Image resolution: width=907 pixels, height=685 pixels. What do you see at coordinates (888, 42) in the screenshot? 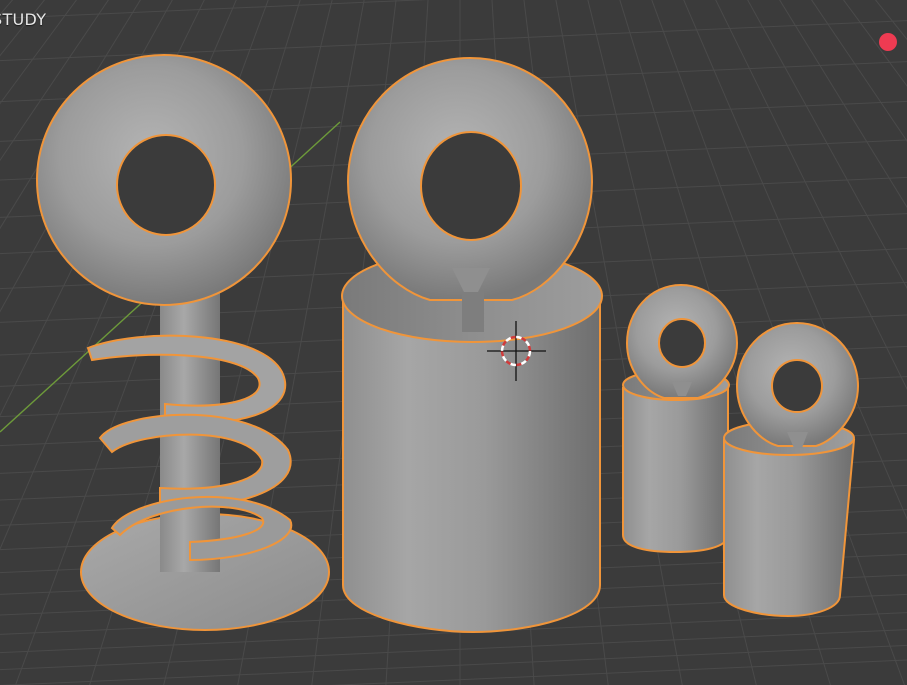
I see `record-dot-icon` at bounding box center [888, 42].